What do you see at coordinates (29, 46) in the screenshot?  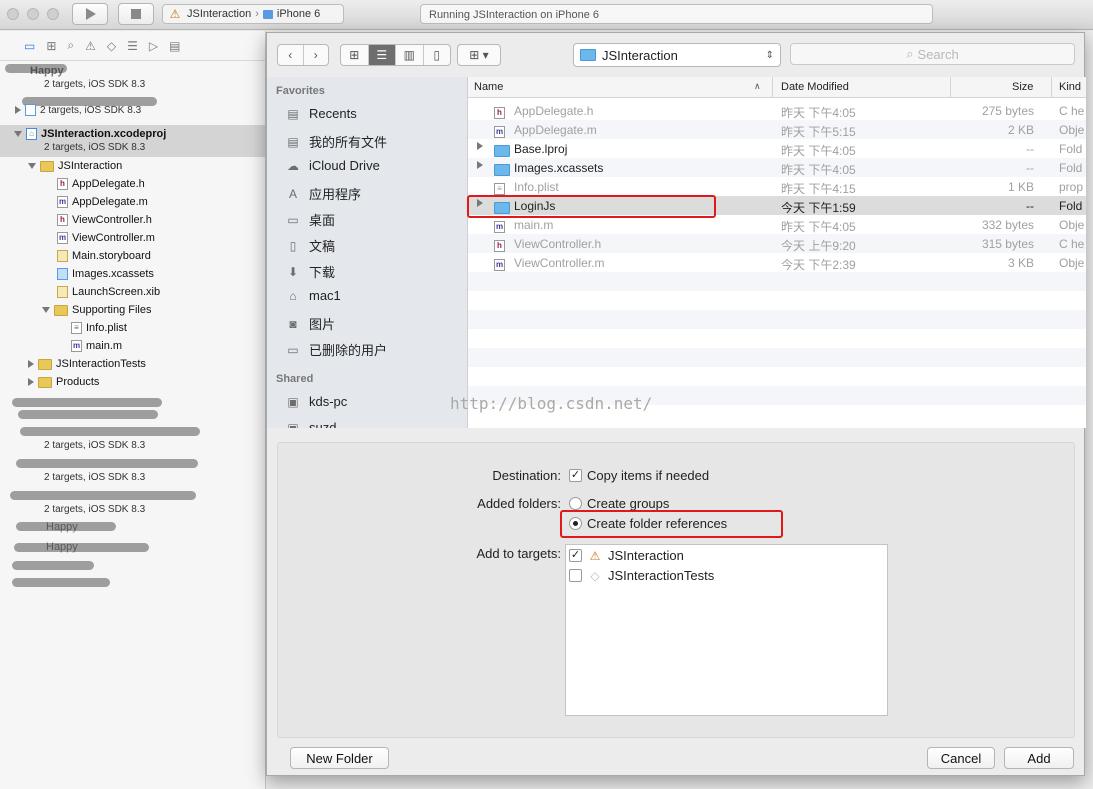 I see `project-navigator-icon: ▭` at bounding box center [29, 46].